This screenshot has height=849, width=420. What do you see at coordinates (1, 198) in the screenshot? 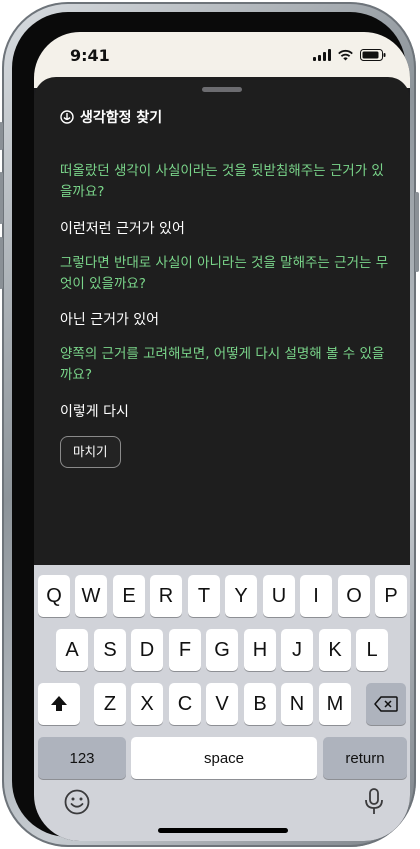
I see `volume-up-button` at bounding box center [1, 198].